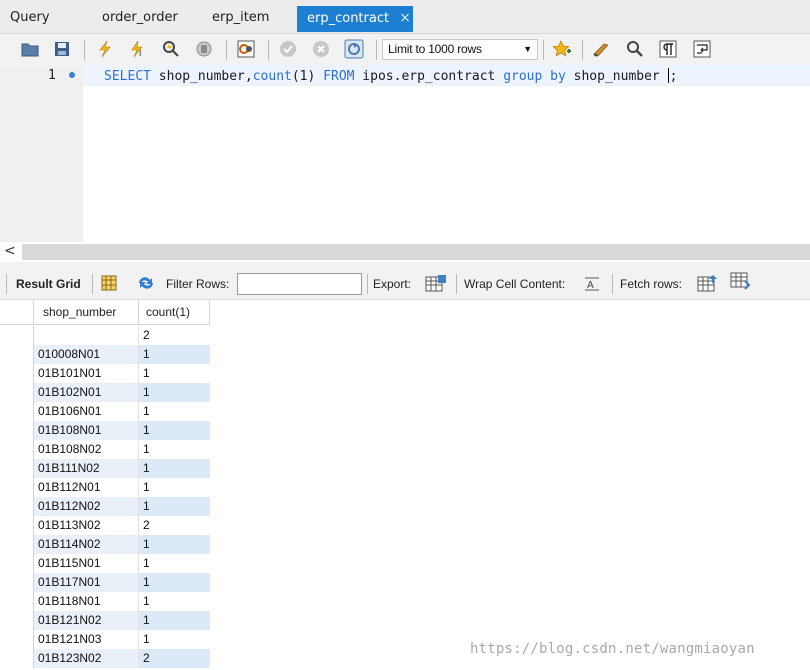  Describe the element at coordinates (354, 49) in the screenshot. I see `autocommit-icon` at that location.